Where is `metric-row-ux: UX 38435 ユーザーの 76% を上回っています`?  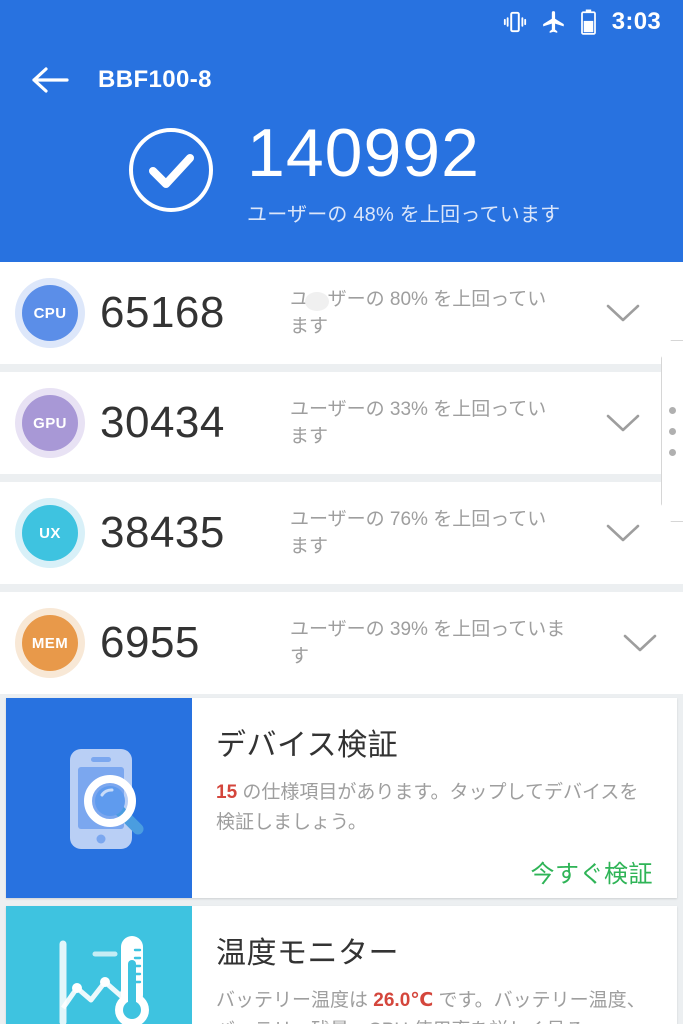
metric-row-ux: UX 38435 ユーザーの 76% を上回っています is located at coordinates (341, 533).